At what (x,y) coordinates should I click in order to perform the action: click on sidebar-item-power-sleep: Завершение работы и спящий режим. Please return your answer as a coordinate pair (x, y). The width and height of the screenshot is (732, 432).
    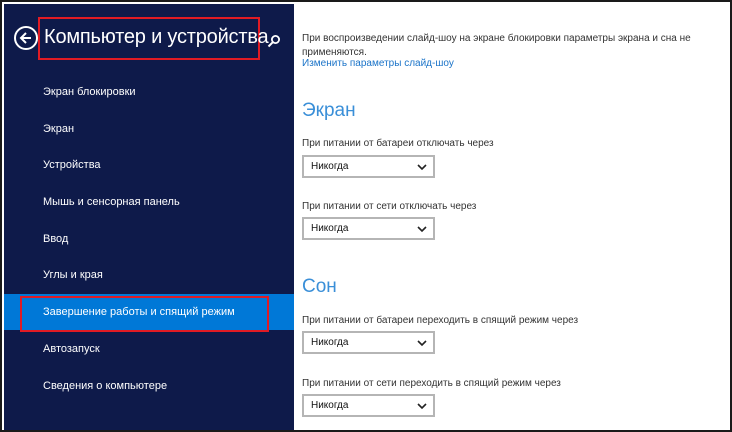
    Looking at the image, I should click on (149, 312).